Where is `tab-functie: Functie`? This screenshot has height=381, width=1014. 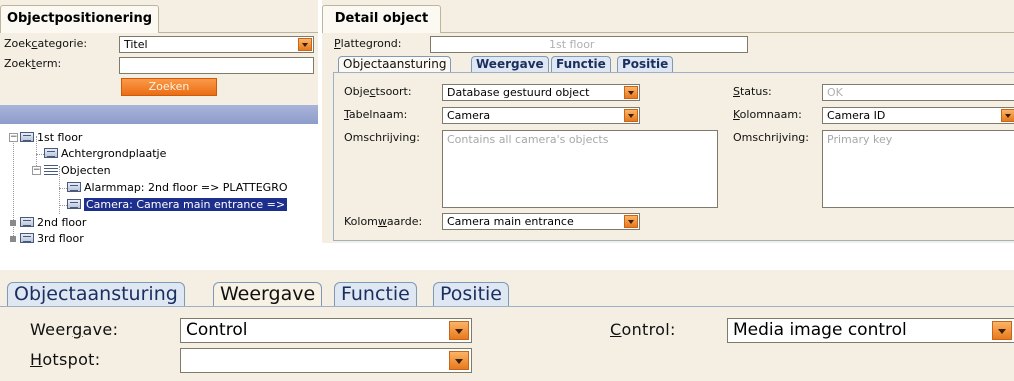
tab-functie: Functie is located at coordinates (581, 64).